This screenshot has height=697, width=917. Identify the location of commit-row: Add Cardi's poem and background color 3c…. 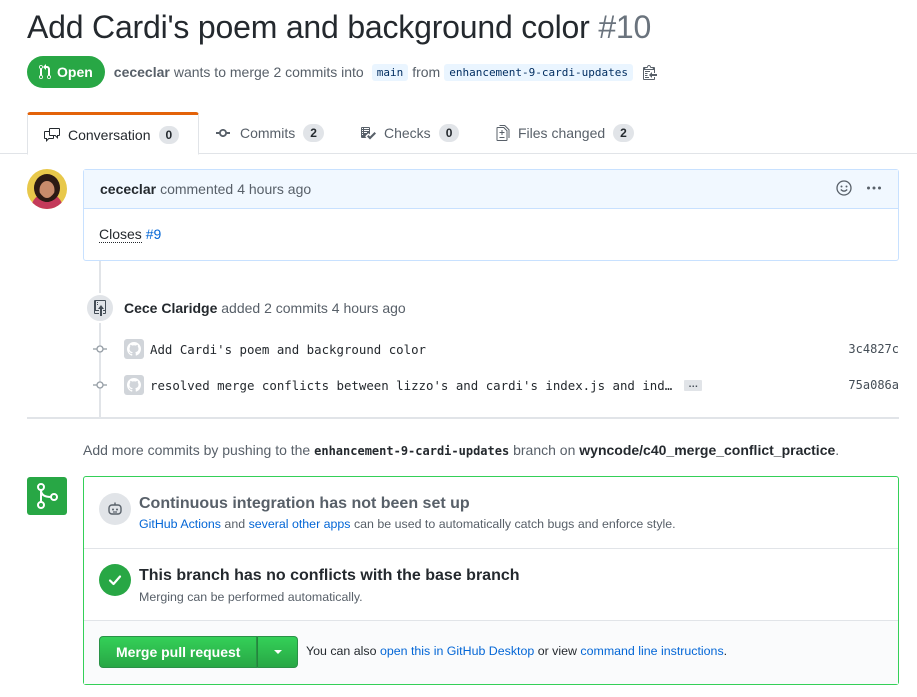
(494, 349).